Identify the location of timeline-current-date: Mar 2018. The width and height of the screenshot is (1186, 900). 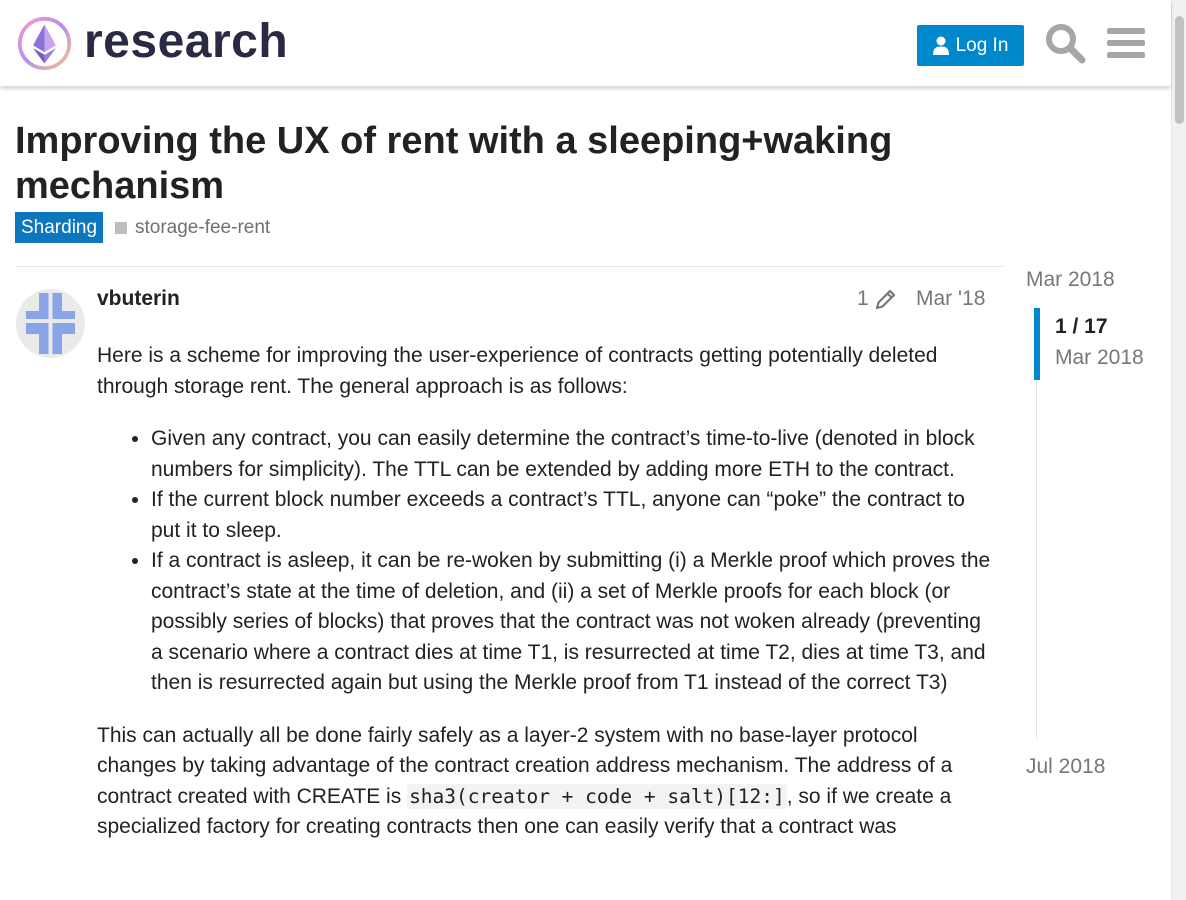
(1099, 357).